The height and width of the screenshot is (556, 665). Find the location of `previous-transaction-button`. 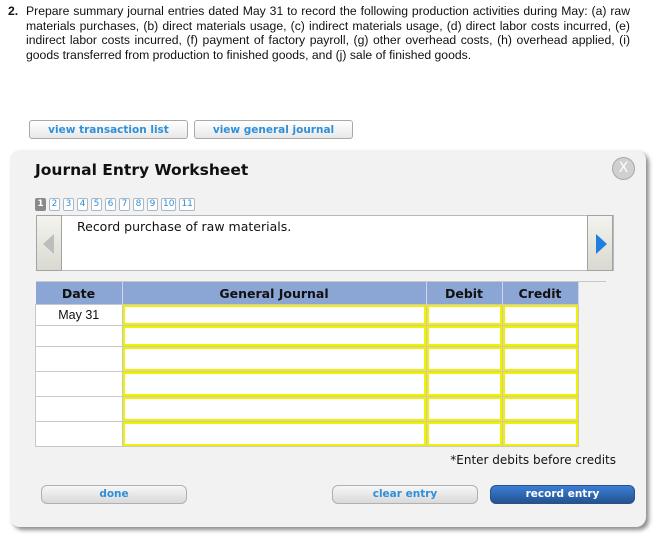

previous-transaction-button is located at coordinates (49, 243).